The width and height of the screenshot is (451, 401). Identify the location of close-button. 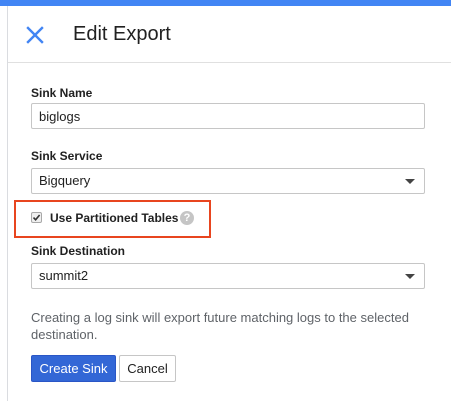
(35, 35).